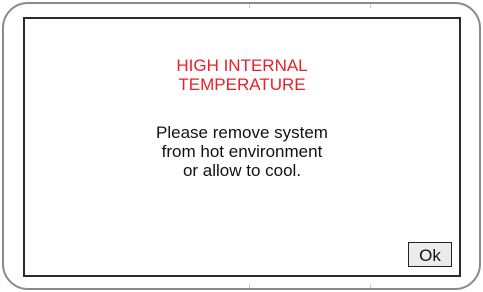 The image size is (483, 292). What do you see at coordinates (242, 84) in the screenshot?
I see `alert-title-line-2: TEMPERATURE` at bounding box center [242, 84].